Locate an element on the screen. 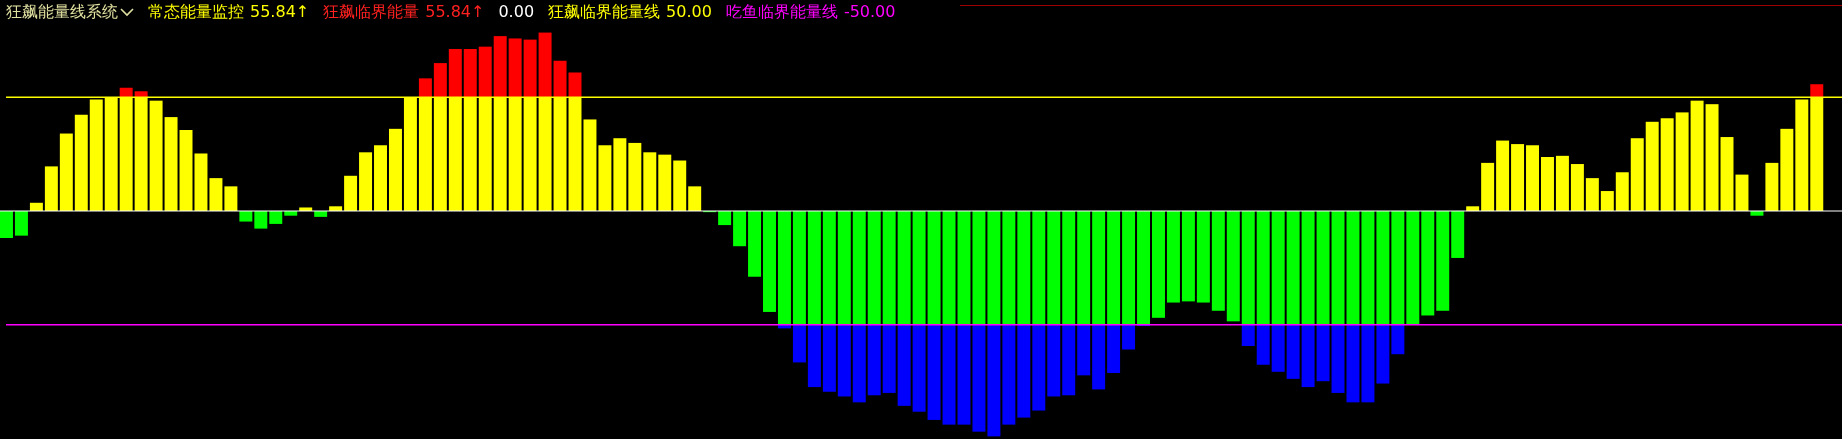 The height and width of the screenshot is (439, 1842). legend-label: 狂飙临界能量线 is located at coordinates (604, 12).